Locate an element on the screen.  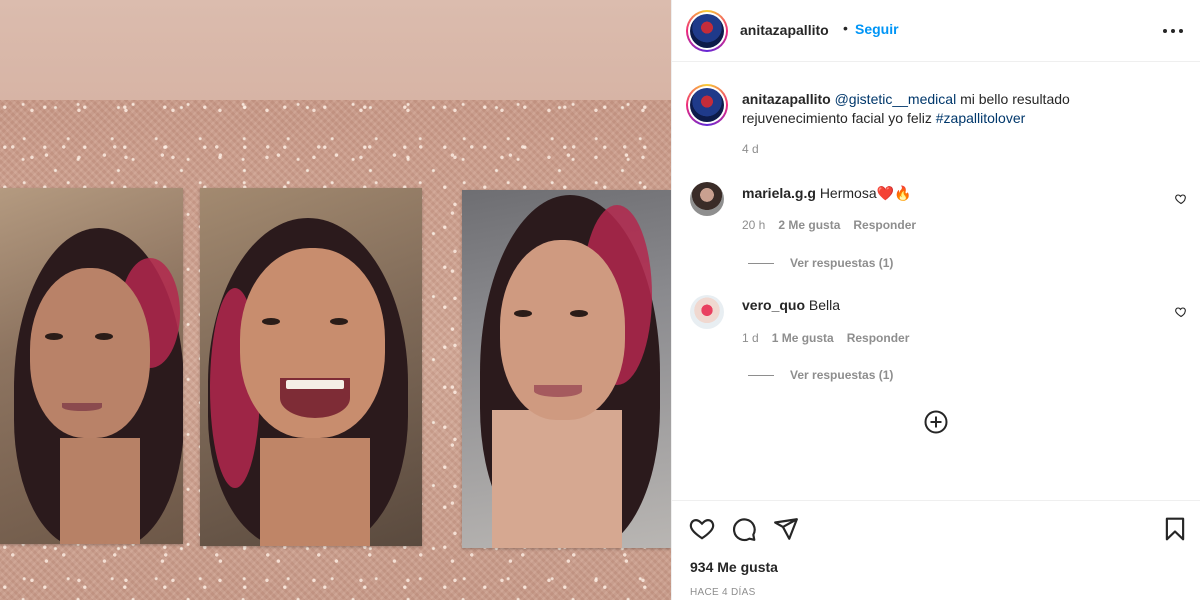
caption-hashtag: #zapallitolover is located at coordinates (981, 118).